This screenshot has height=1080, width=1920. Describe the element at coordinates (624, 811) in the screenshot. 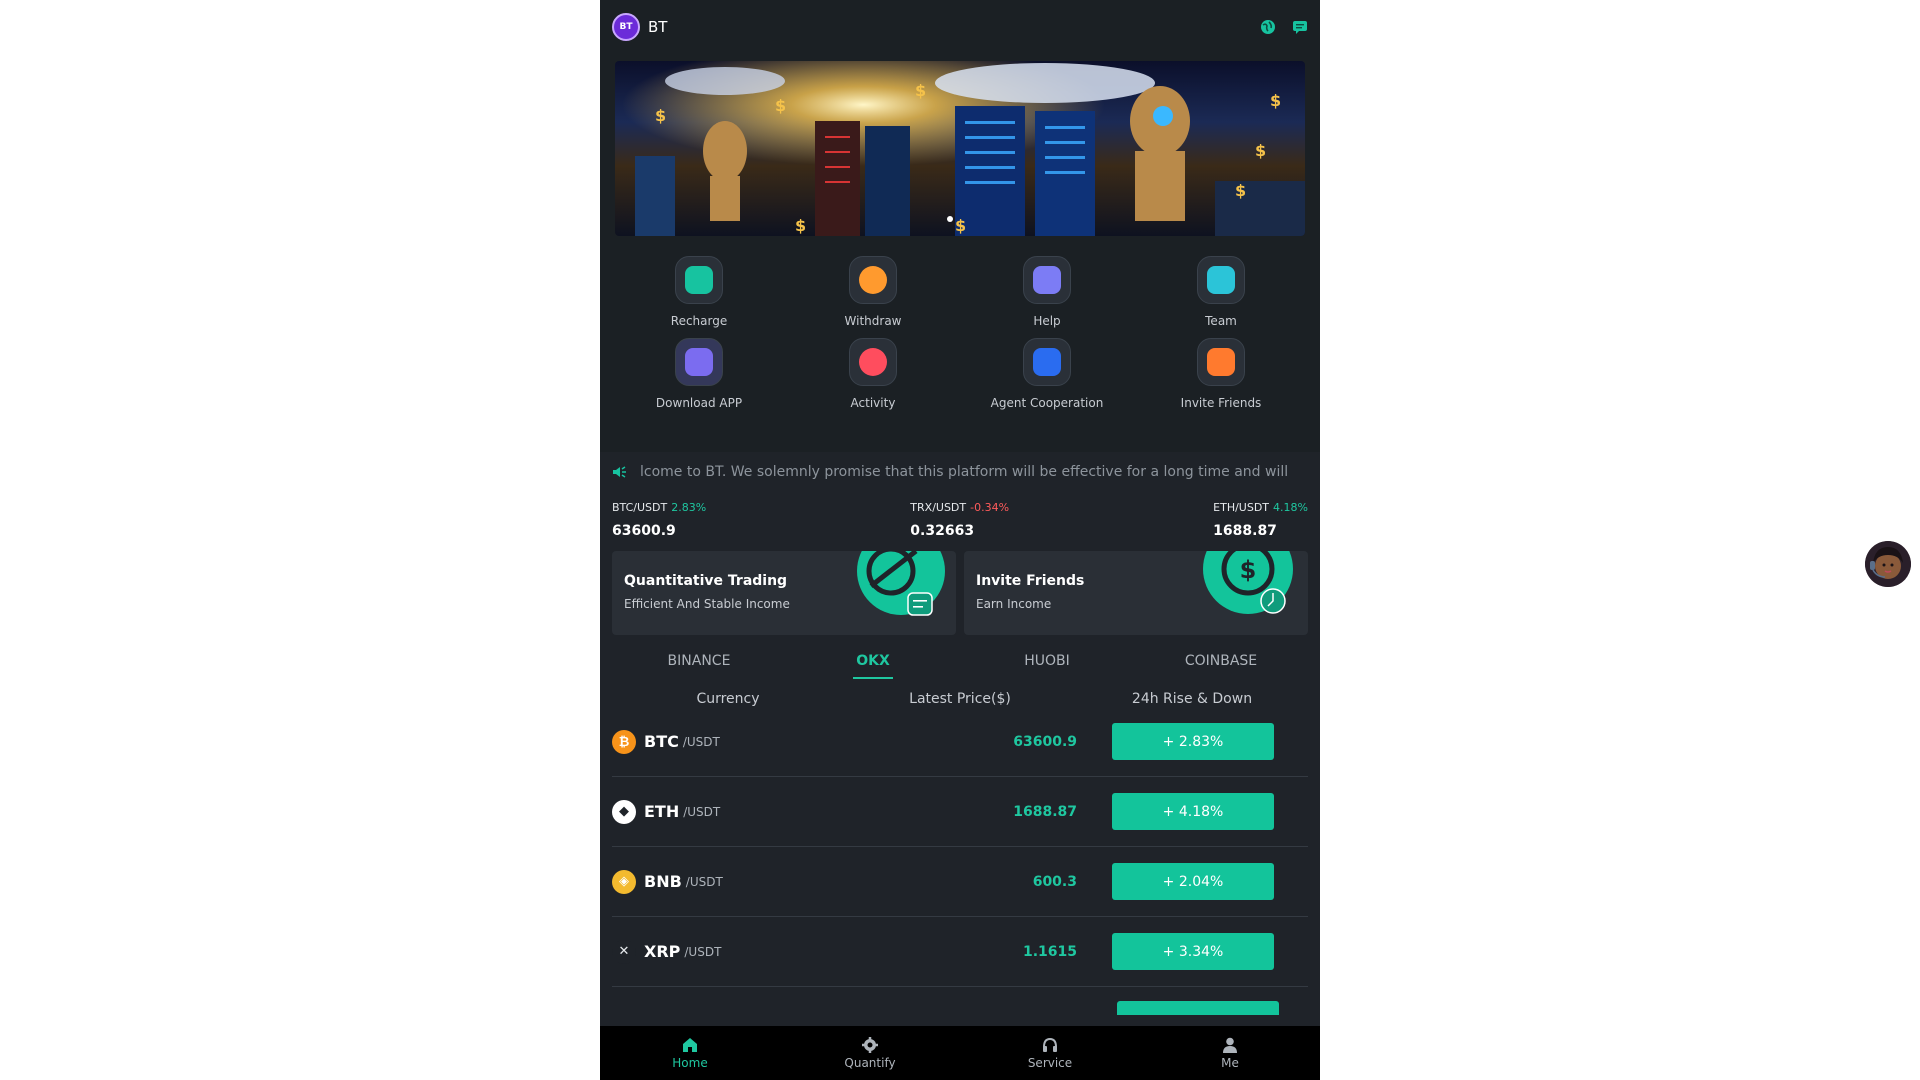

I see `ethereum-icon: ◆` at that location.